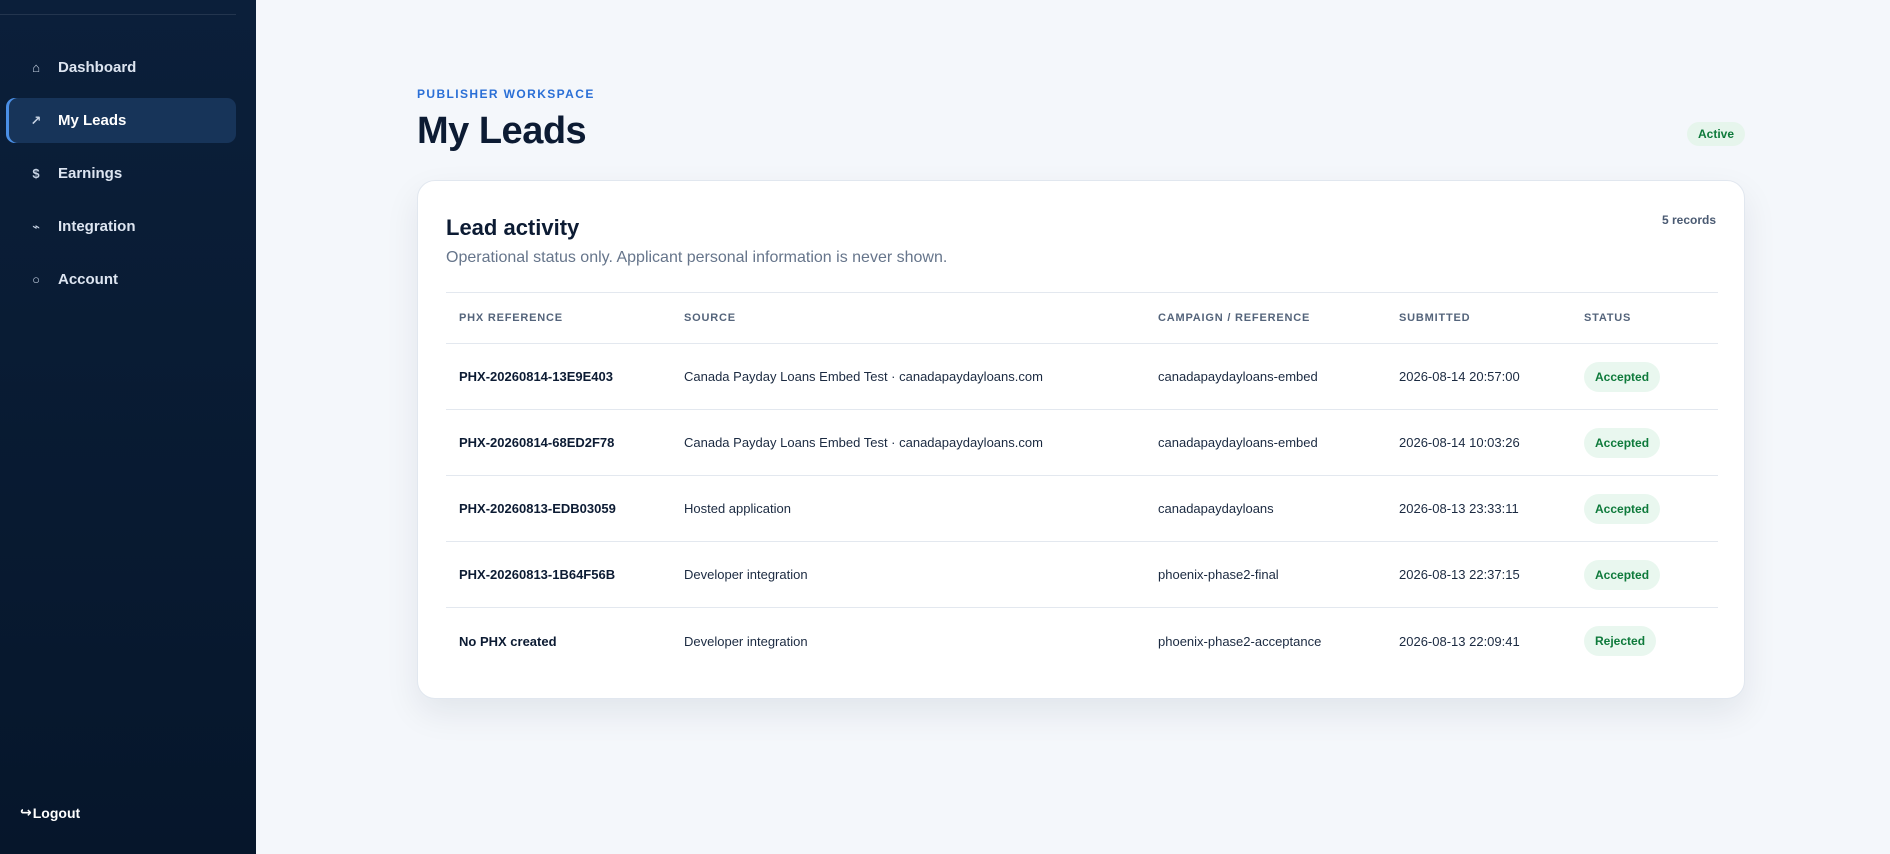 This screenshot has height=854, width=1890. I want to click on column-header-campaign: CAMPAIGN / REFERENCE, so click(1278, 318).